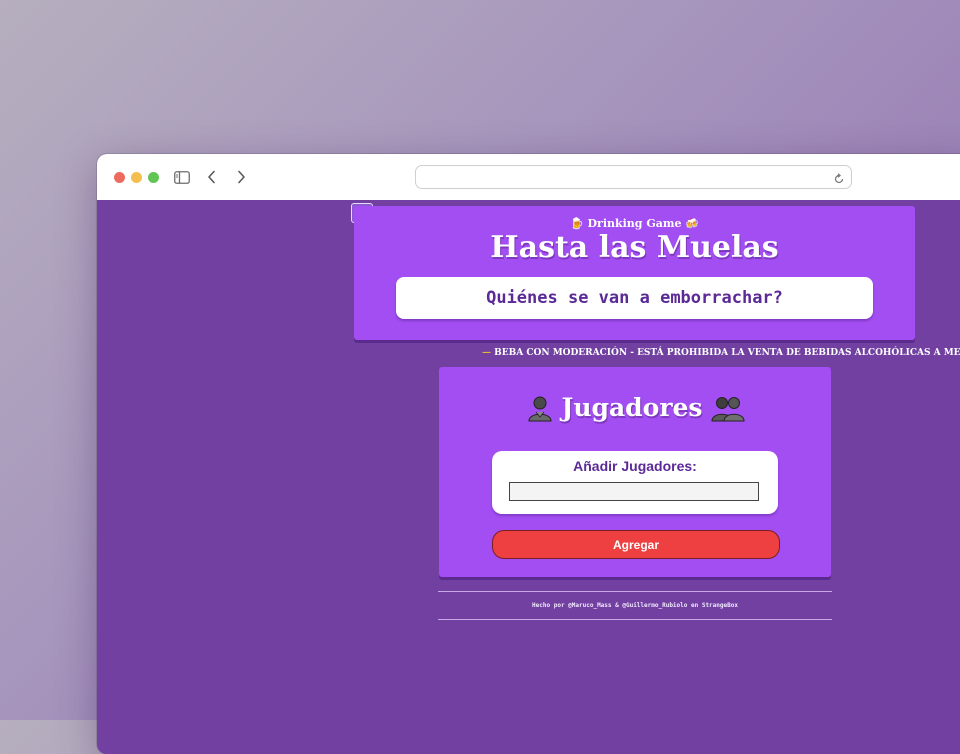  Describe the element at coordinates (486, 353) in the screenshot. I see `ticker-dash: —` at that location.